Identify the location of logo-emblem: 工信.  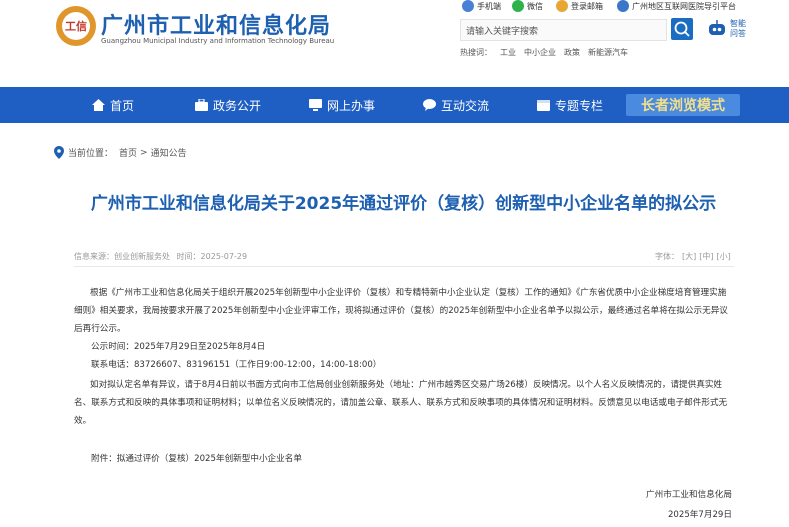
(76, 26).